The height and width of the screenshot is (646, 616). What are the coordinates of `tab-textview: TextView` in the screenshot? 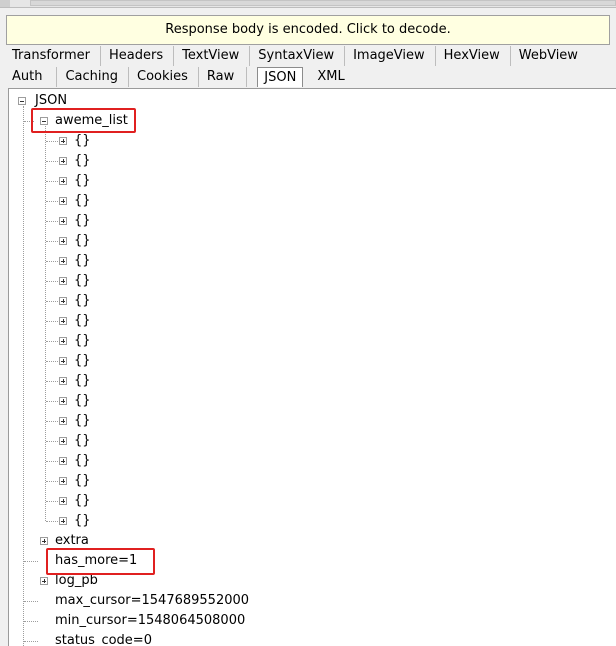 It's located at (212, 56).